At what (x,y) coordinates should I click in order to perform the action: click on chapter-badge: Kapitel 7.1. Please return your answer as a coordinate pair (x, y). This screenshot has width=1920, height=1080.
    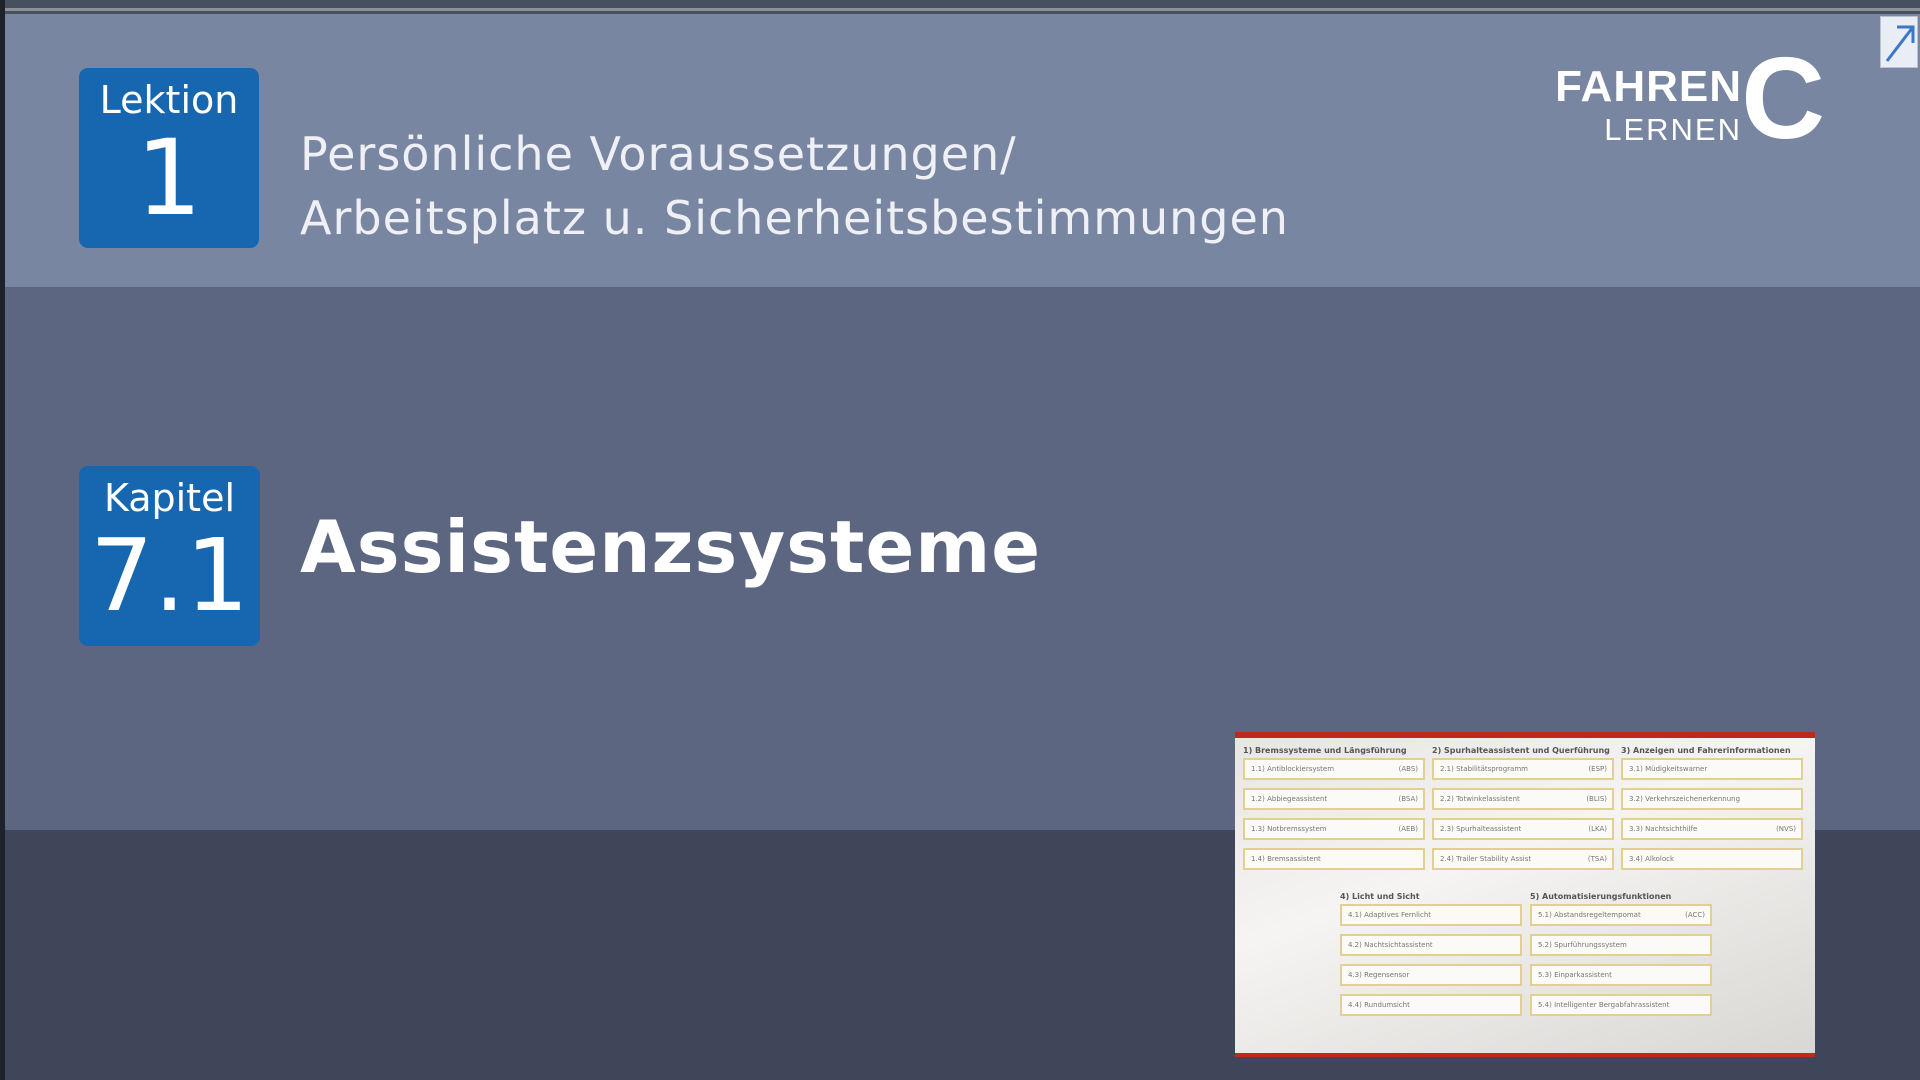
    Looking at the image, I should click on (169, 556).